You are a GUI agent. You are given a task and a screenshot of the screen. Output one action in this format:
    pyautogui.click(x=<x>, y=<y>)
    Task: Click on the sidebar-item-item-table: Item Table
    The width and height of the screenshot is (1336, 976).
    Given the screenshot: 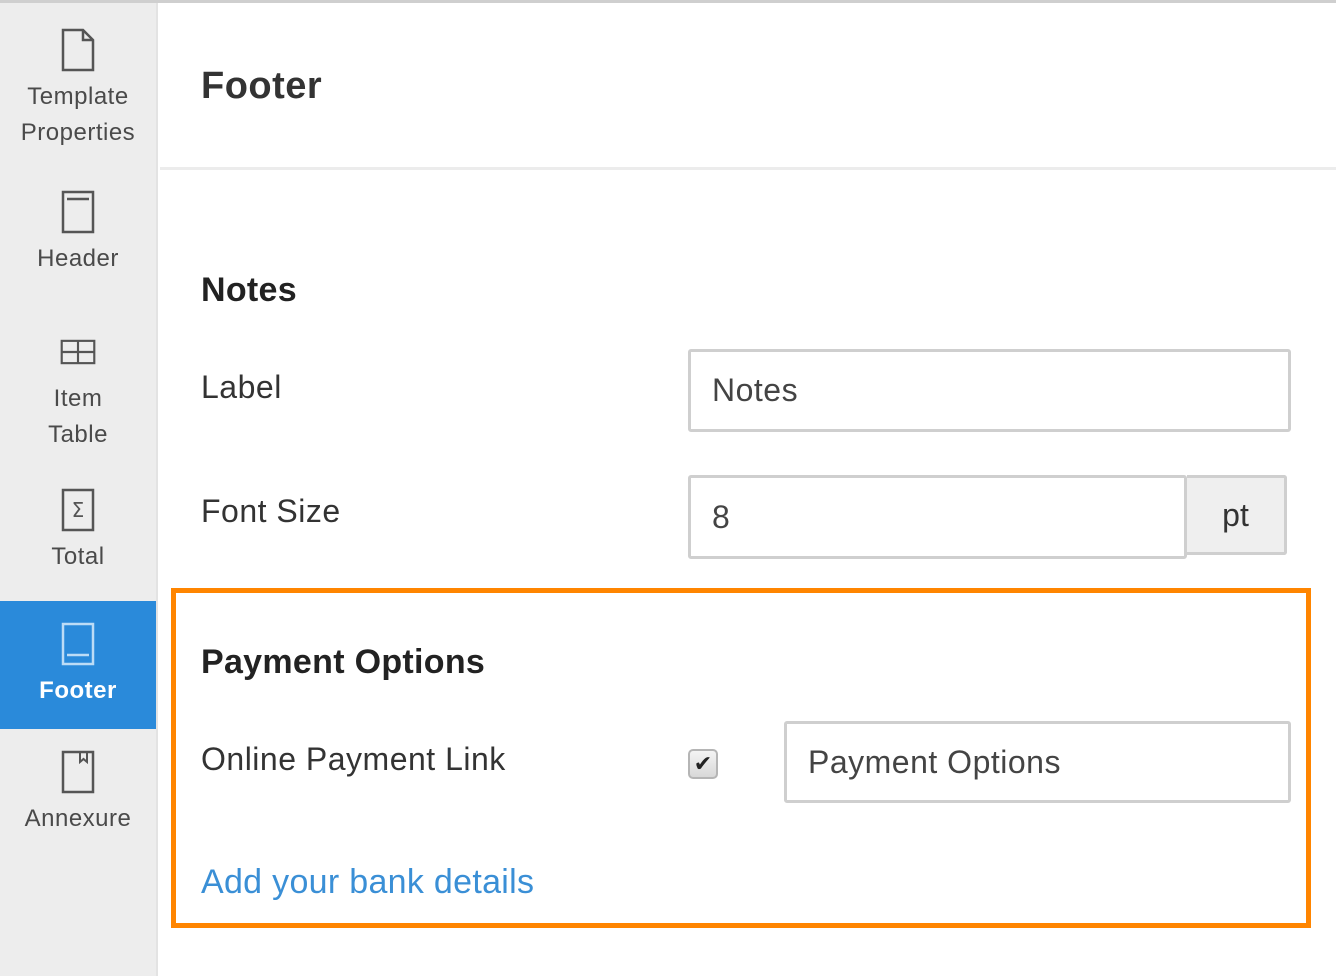 What is the action you would take?
    pyautogui.click(x=78, y=394)
    